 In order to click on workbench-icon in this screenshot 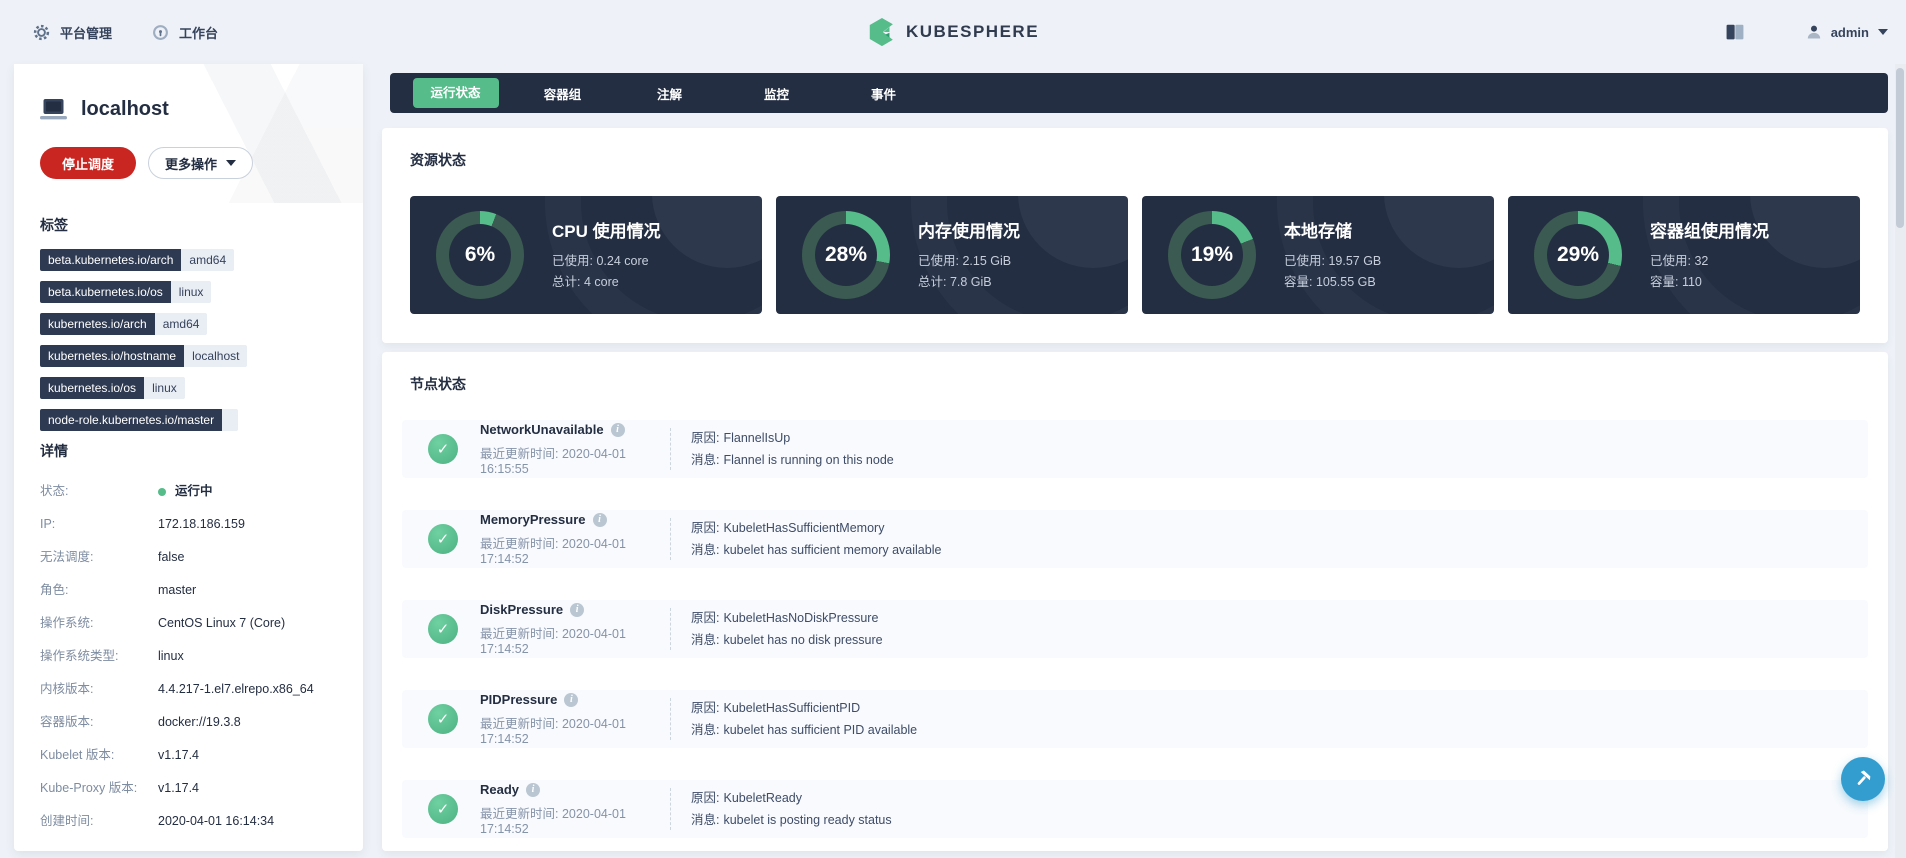, I will do `click(160, 32)`.